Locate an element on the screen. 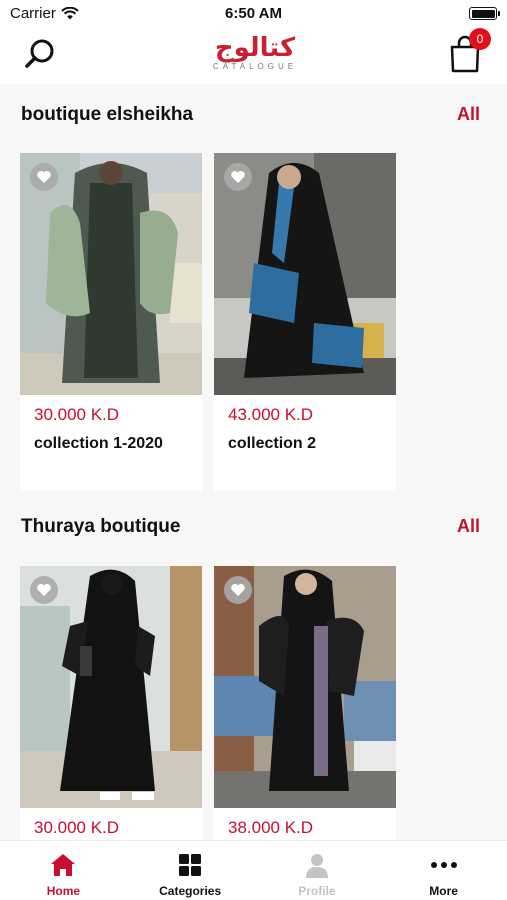 This screenshot has width=507, height=900. tab-profile: Profile is located at coordinates (317, 870).